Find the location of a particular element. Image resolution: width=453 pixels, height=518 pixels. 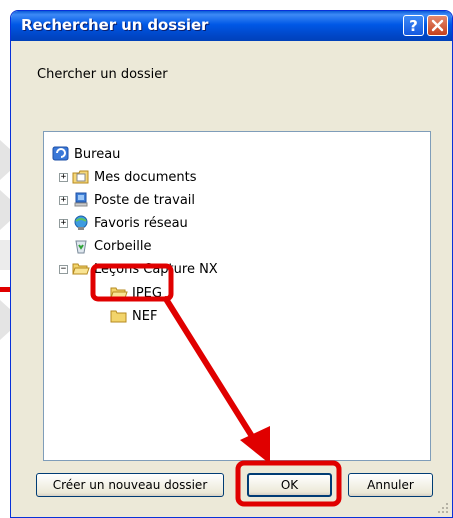

close-button is located at coordinates (437, 25).